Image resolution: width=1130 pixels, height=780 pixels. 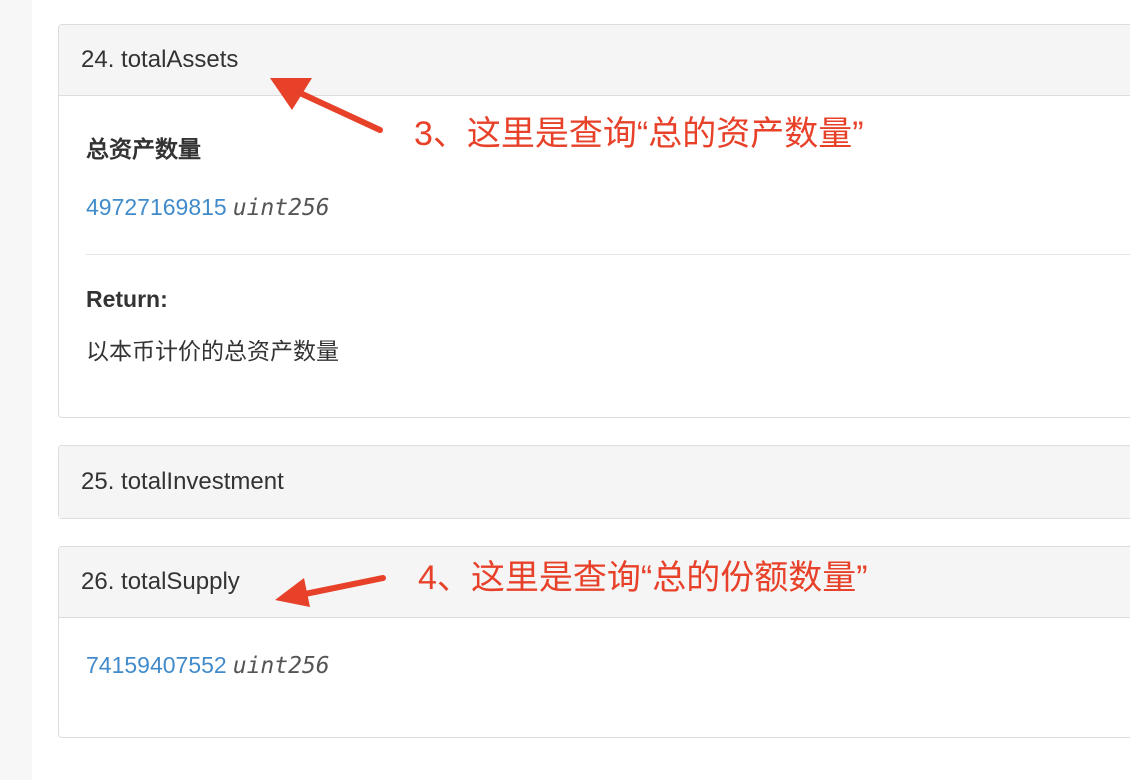 I want to click on heading-label: 25. totalInvestment, so click(x=182, y=481).